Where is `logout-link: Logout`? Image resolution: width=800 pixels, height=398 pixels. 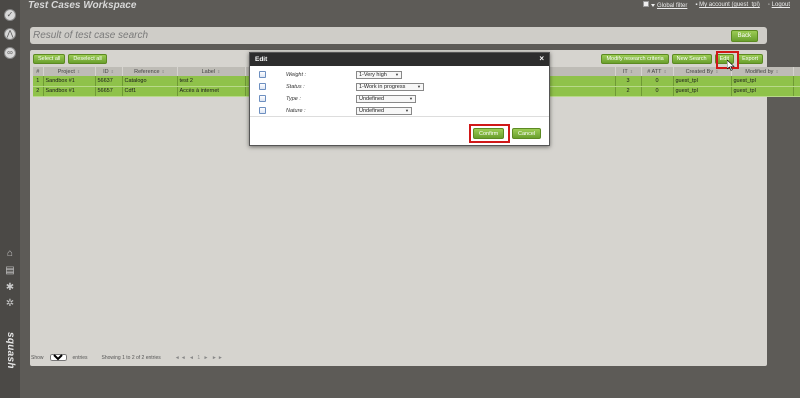 logout-link: Logout is located at coordinates (781, 5).